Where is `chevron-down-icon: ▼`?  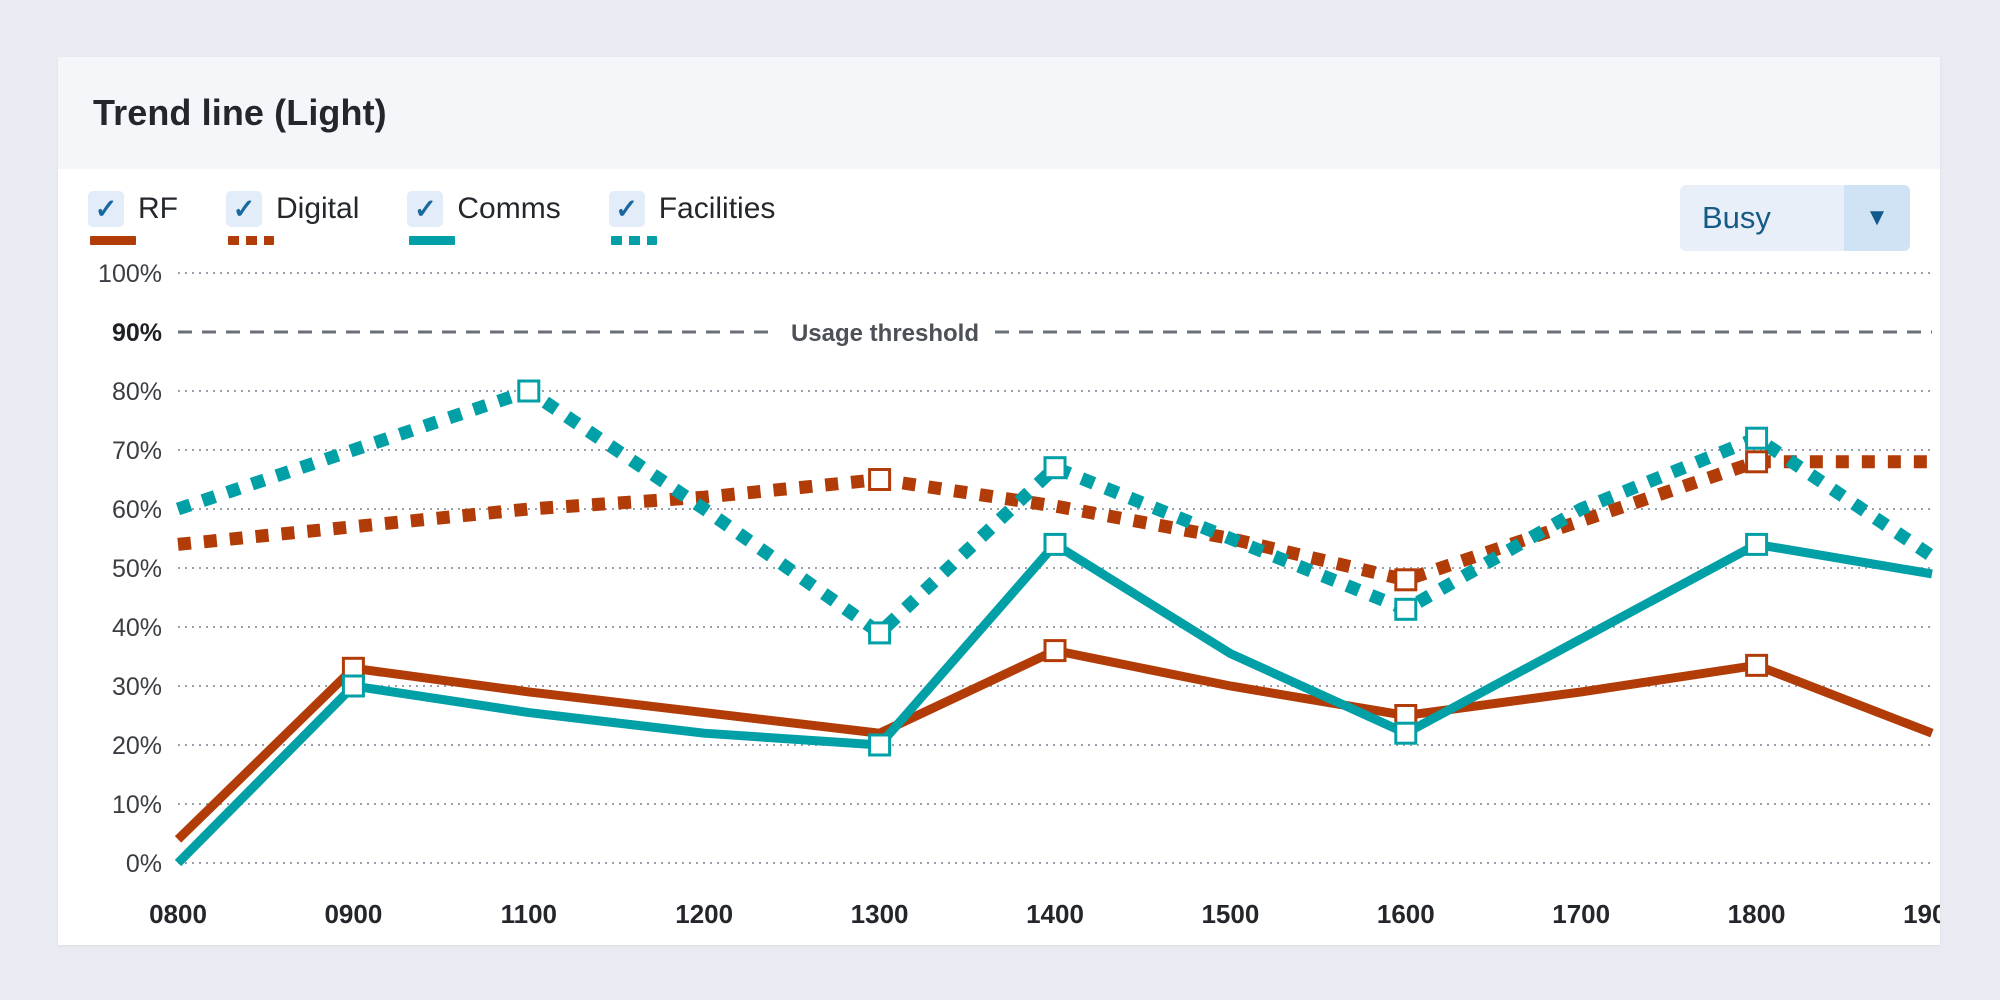
chevron-down-icon: ▼ is located at coordinates (1877, 218).